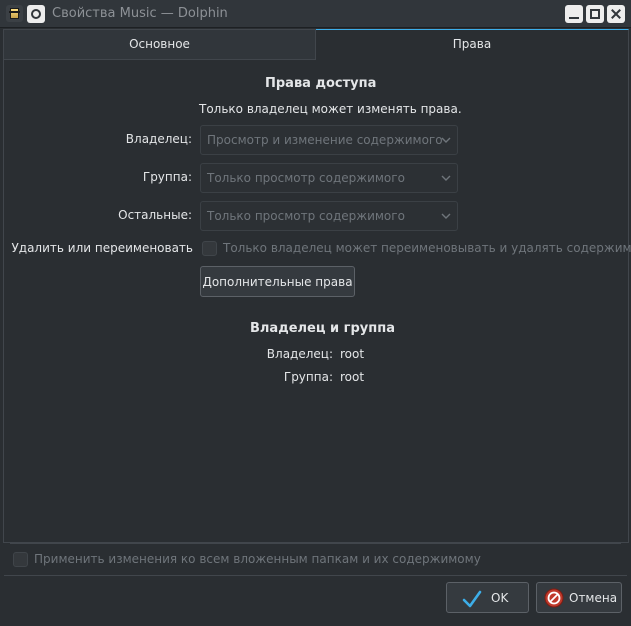  Describe the element at coordinates (315, 14) in the screenshot. I see `title-bar: Свойства Music — Dolphin` at that location.